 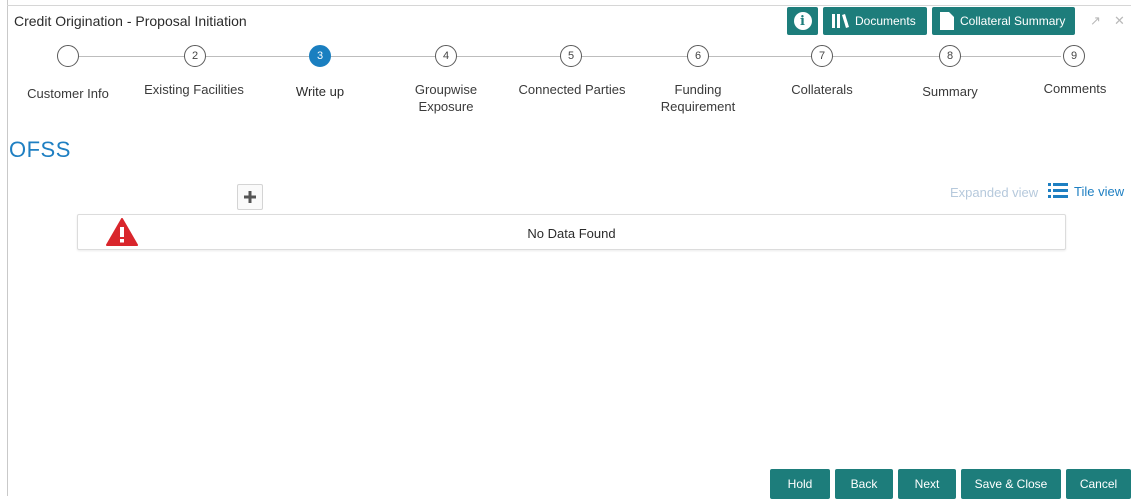 I want to click on tile-view-toggle: Tile view, so click(x=1086, y=191).